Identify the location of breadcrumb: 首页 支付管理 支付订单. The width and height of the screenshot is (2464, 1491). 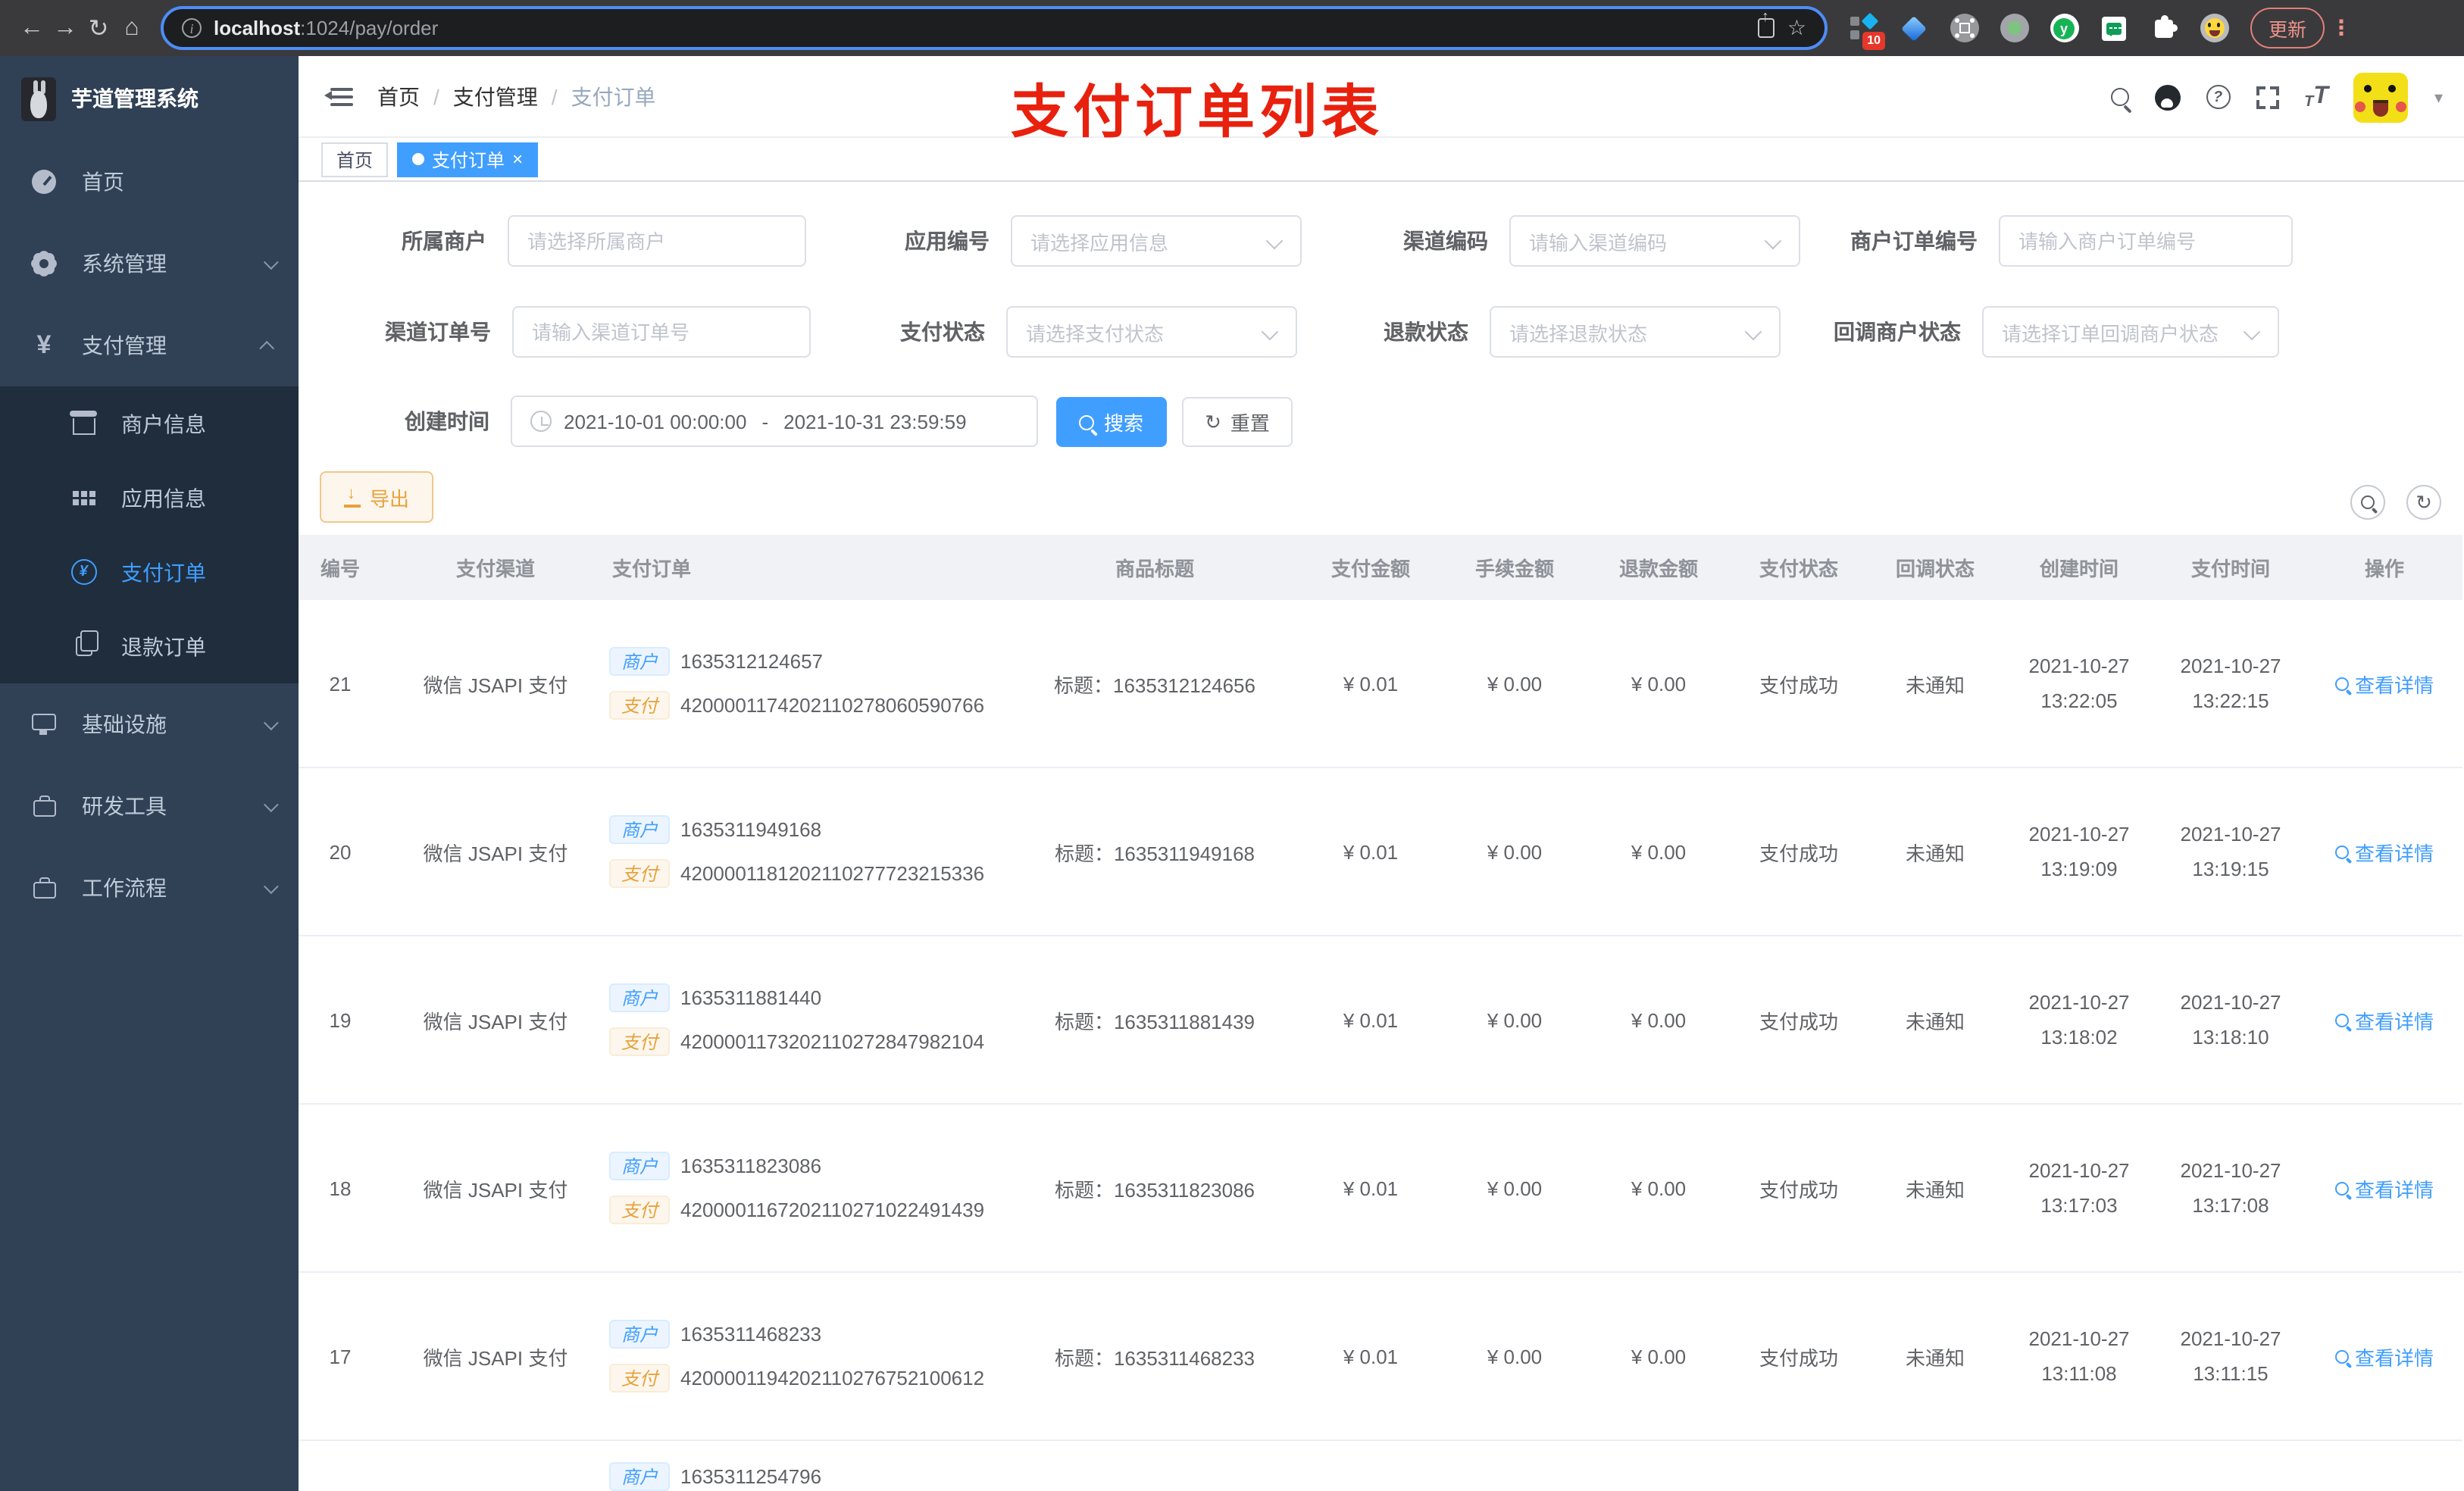
(516, 96).